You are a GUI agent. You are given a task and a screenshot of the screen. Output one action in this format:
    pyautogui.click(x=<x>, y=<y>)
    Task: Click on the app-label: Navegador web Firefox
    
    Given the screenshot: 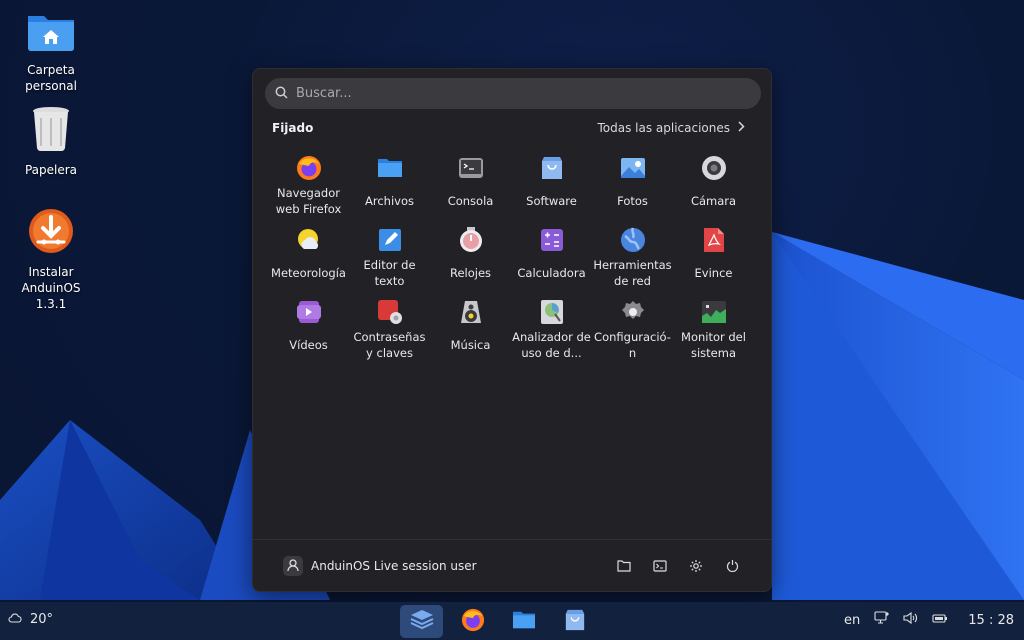 What is the action you would take?
    pyautogui.click(x=308, y=201)
    